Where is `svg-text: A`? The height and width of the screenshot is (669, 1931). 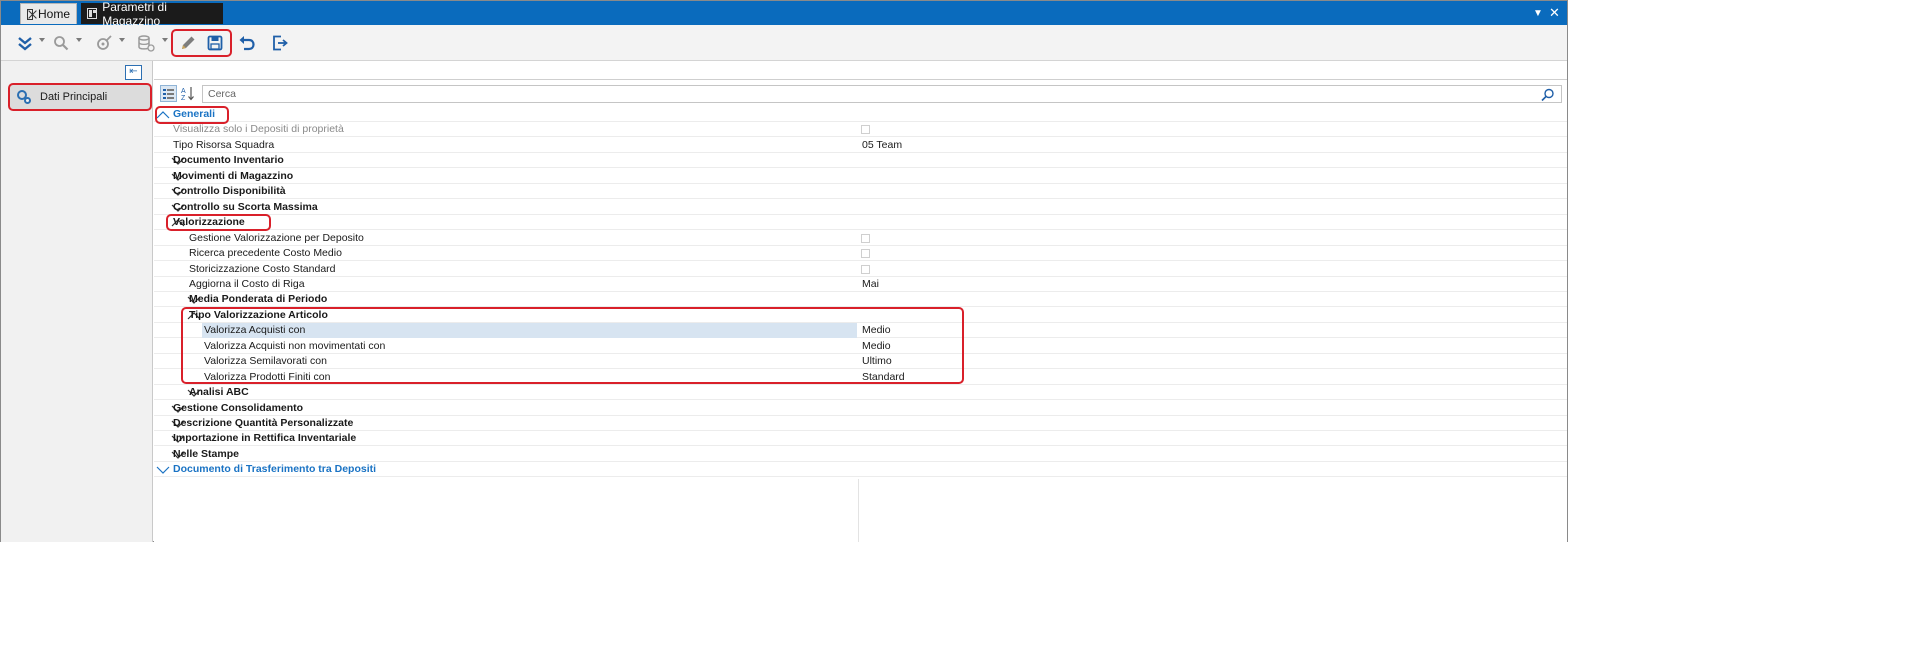
svg-text: A is located at coordinates (183, 91).